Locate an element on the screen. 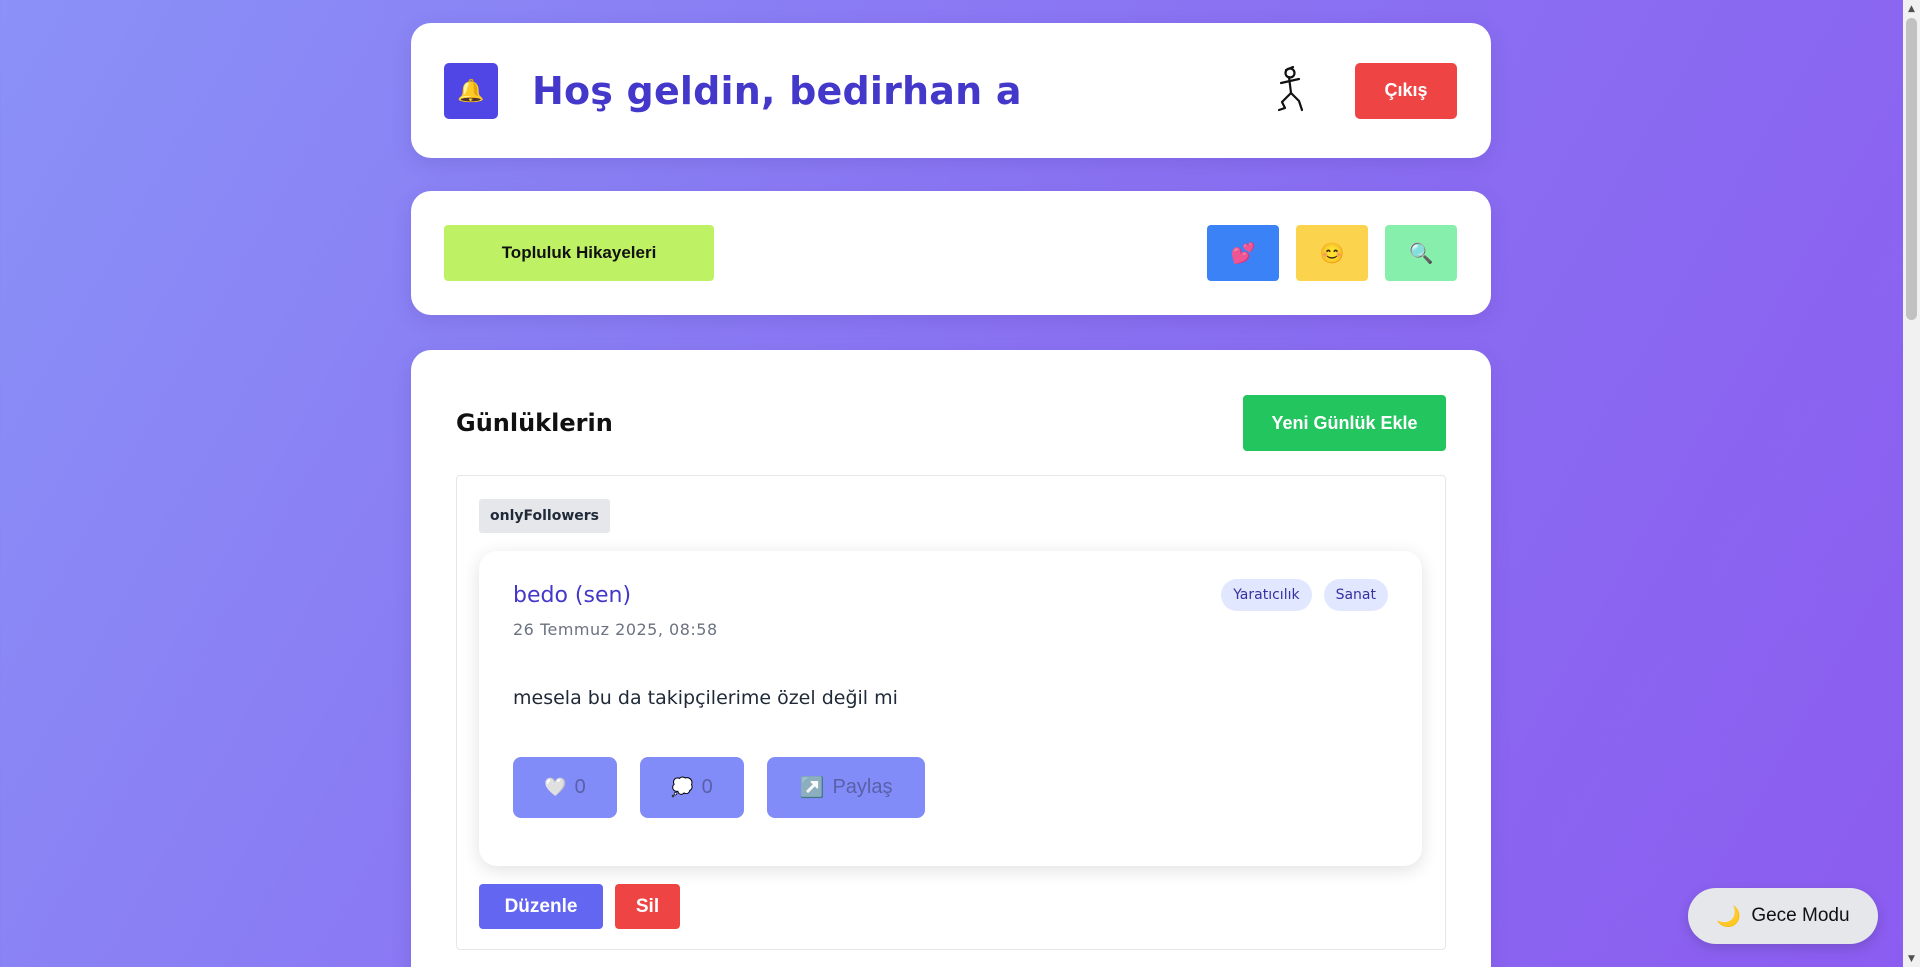  share-label: Paylaş is located at coordinates (862, 787).